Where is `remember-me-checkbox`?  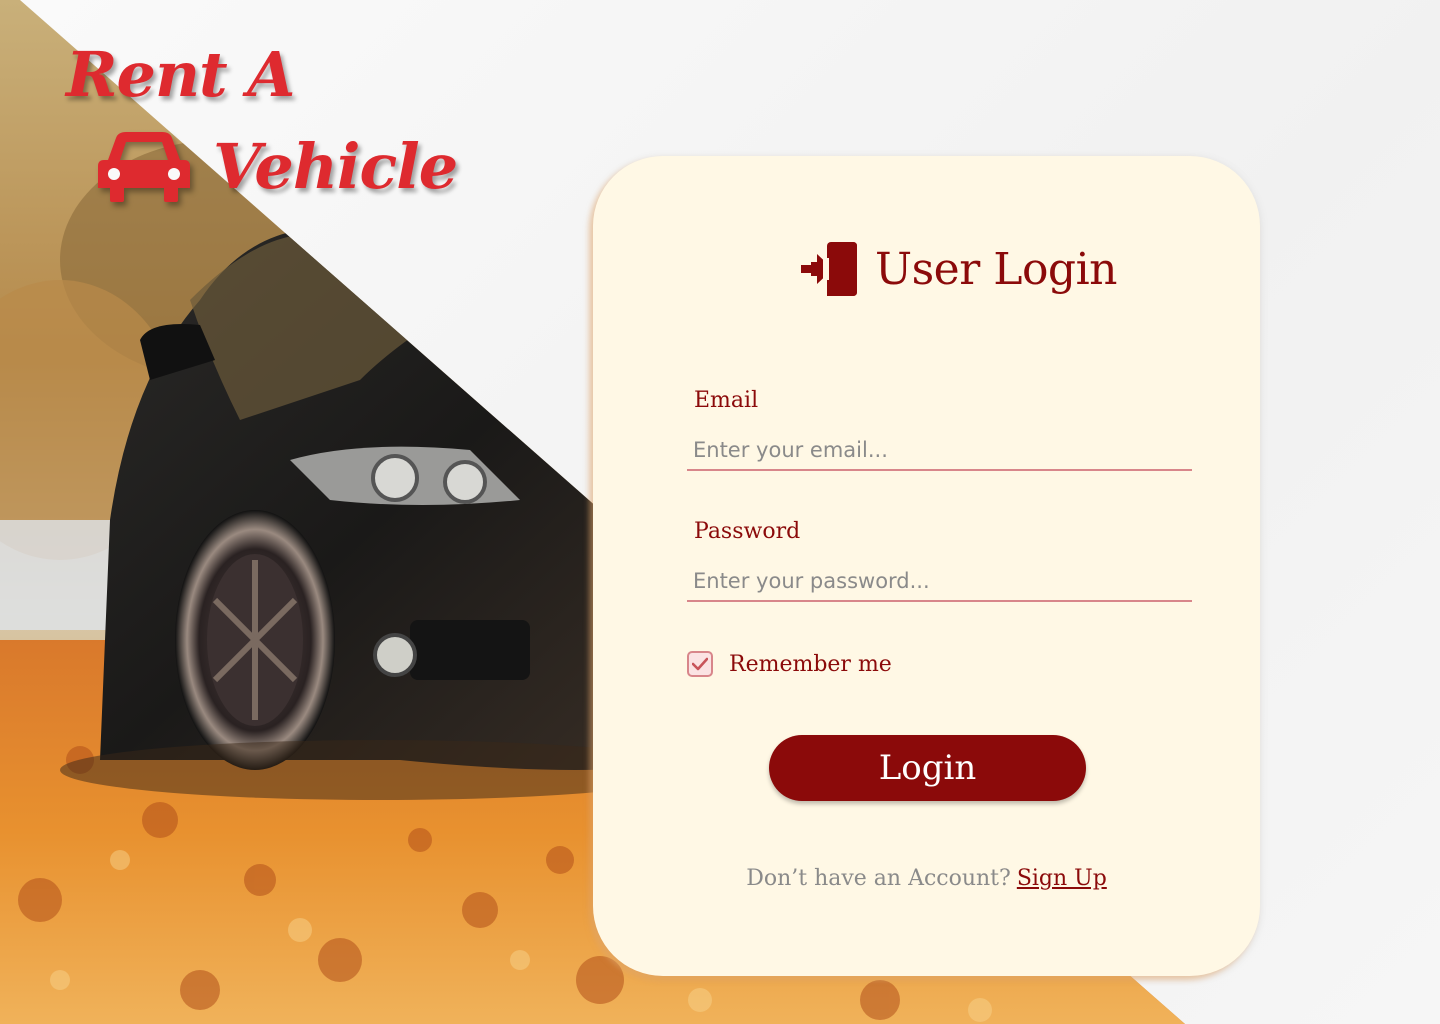
remember-me-checkbox is located at coordinates (700, 664).